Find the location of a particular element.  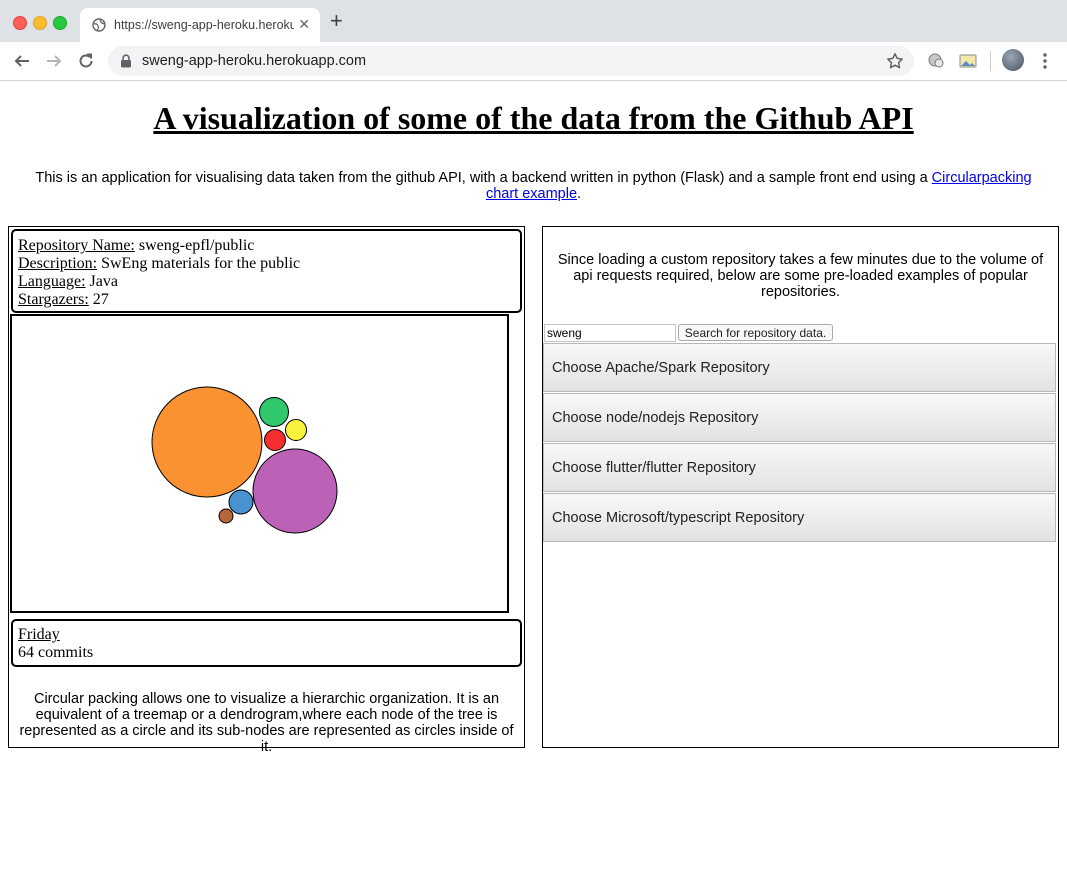

repo-description-label: Description: is located at coordinates (58, 263).